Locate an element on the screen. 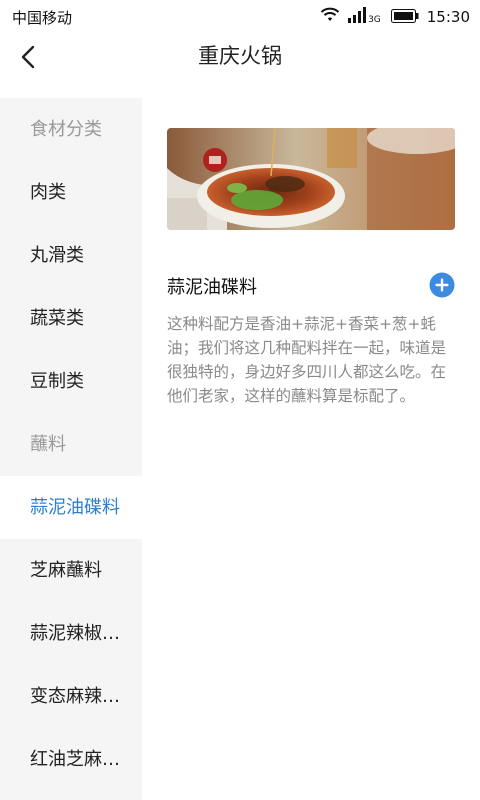  sidebar-item-tofu: 豆制类 is located at coordinates (71, 381).